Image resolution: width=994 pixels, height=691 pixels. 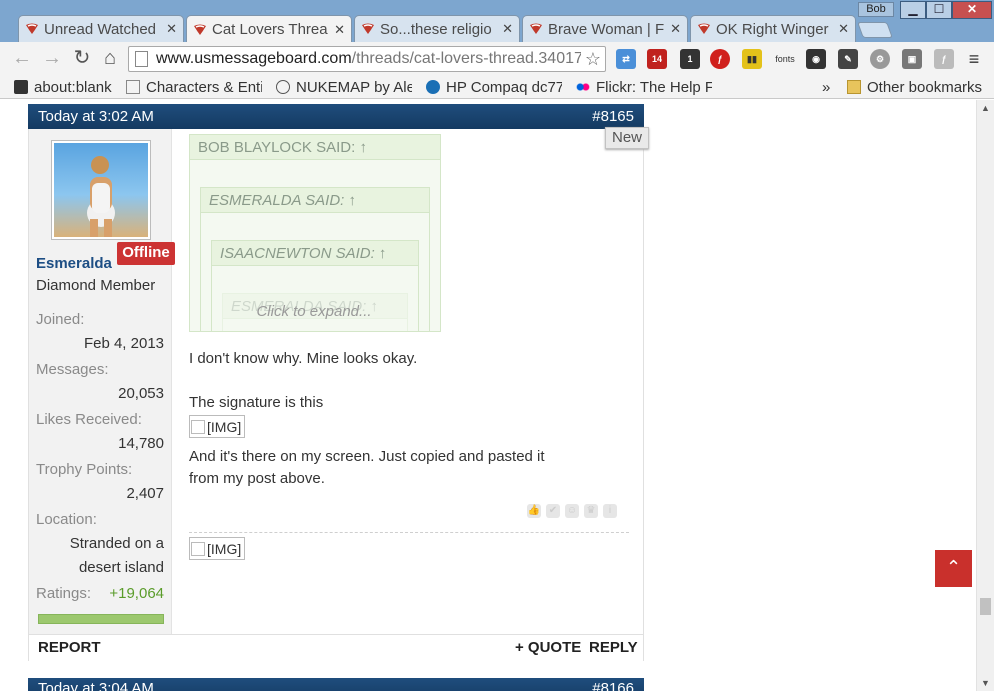 I want to click on tab-brave-woman: Brave Woman | F ✕, so click(x=605, y=28).